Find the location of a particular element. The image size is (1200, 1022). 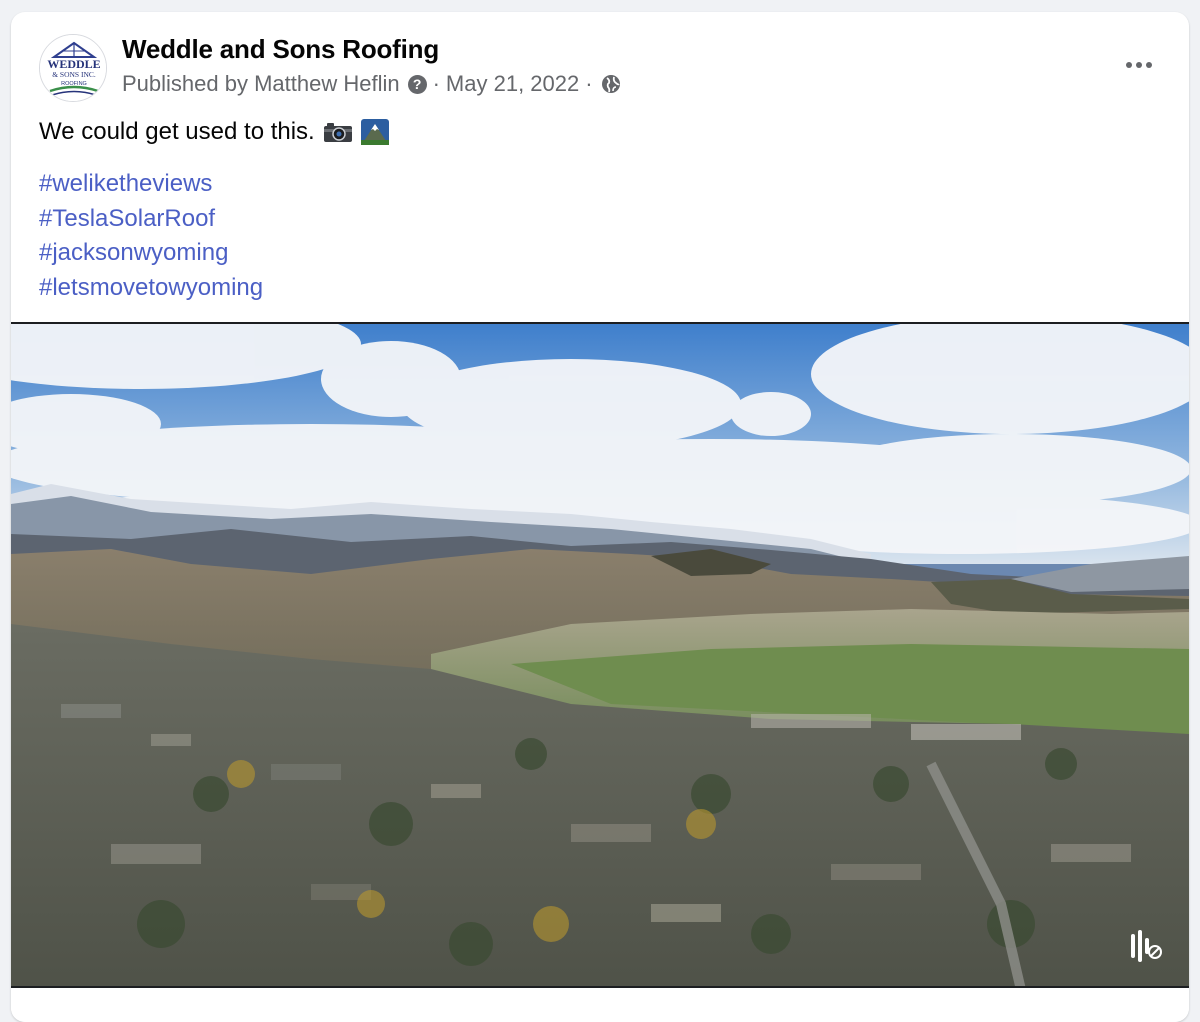

page-name-link: Weddle and Sons Roofing is located at coordinates (280, 49).